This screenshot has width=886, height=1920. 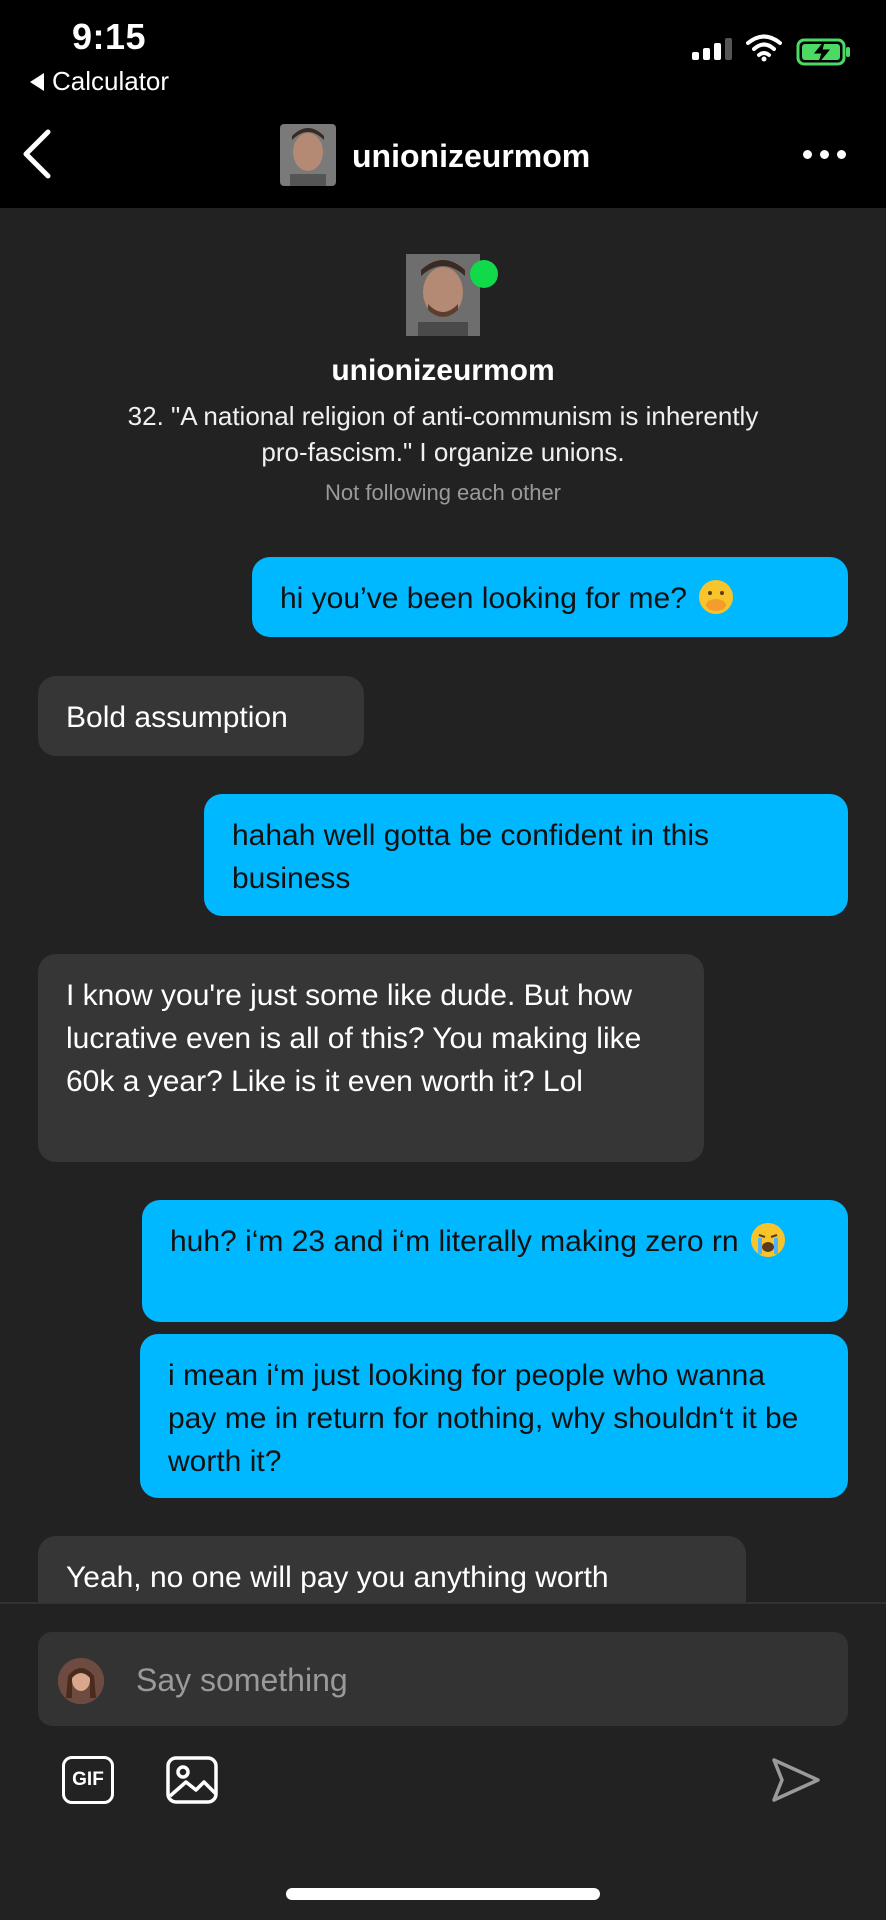 I want to click on message-input, so click(x=436, y=1680).